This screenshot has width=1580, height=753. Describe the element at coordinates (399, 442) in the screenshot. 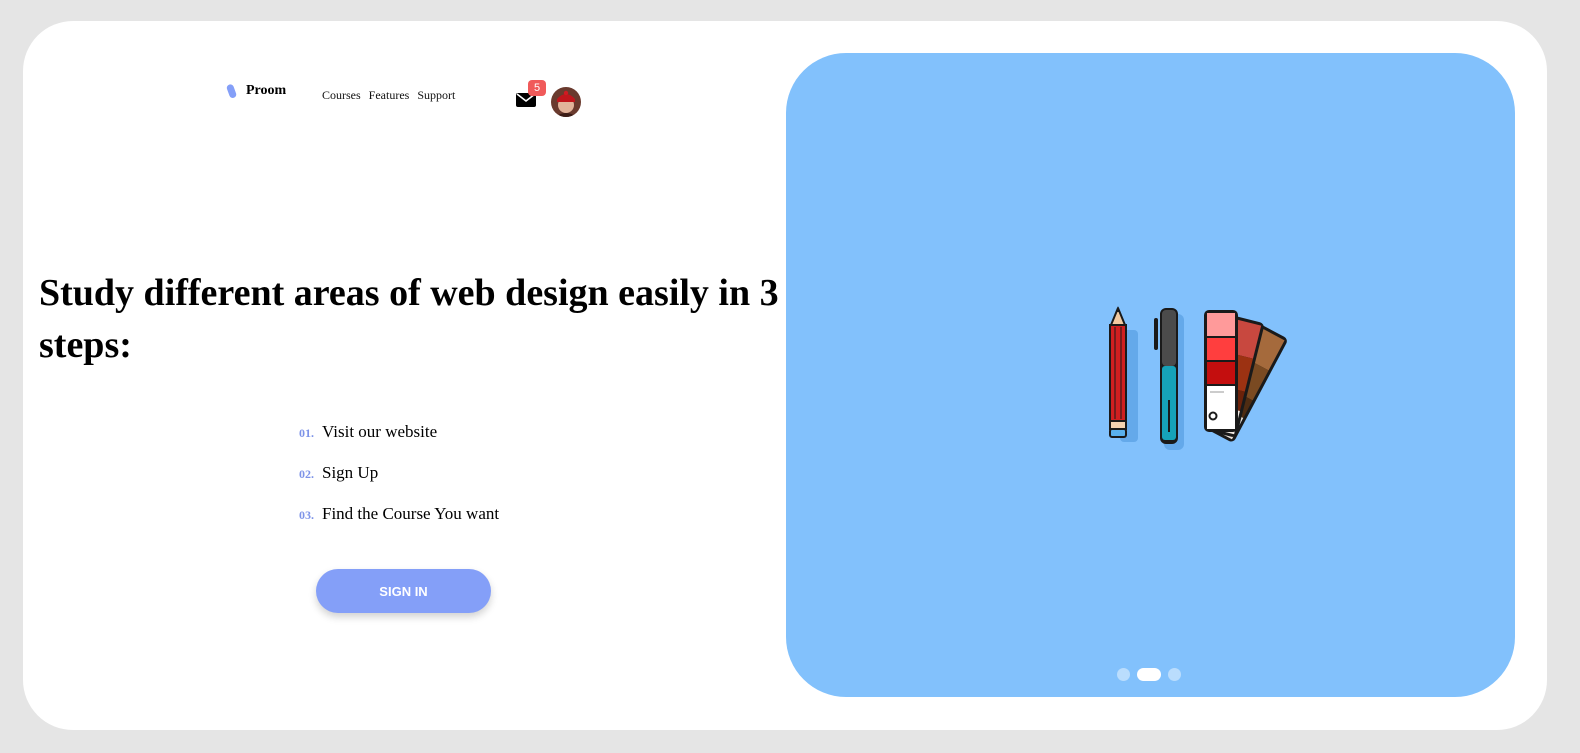

I see `list-item: 01. Visit our website` at that location.